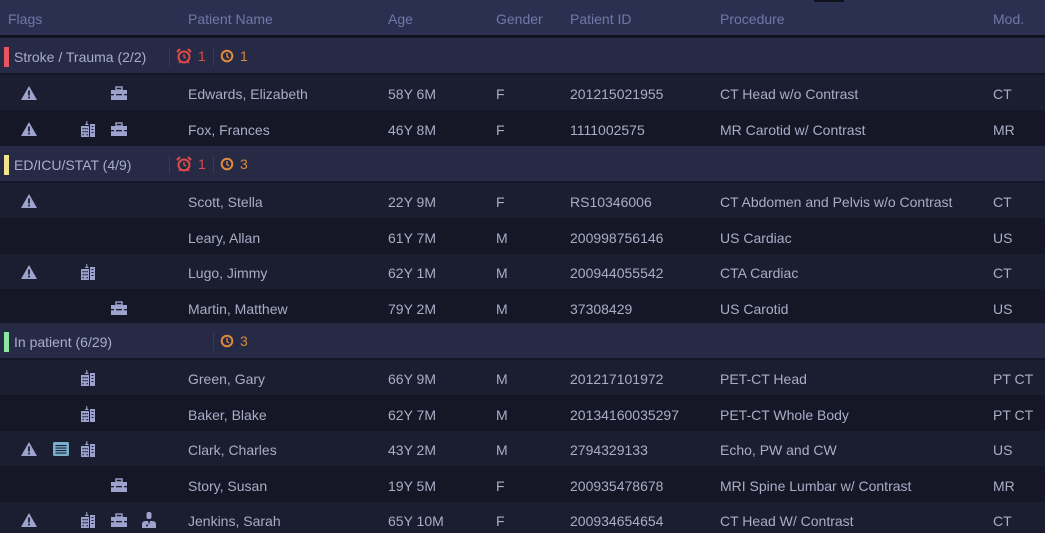 The image size is (1045, 533). Describe the element at coordinates (416, 521) in the screenshot. I see `age-cell: 65Y 10M` at that location.